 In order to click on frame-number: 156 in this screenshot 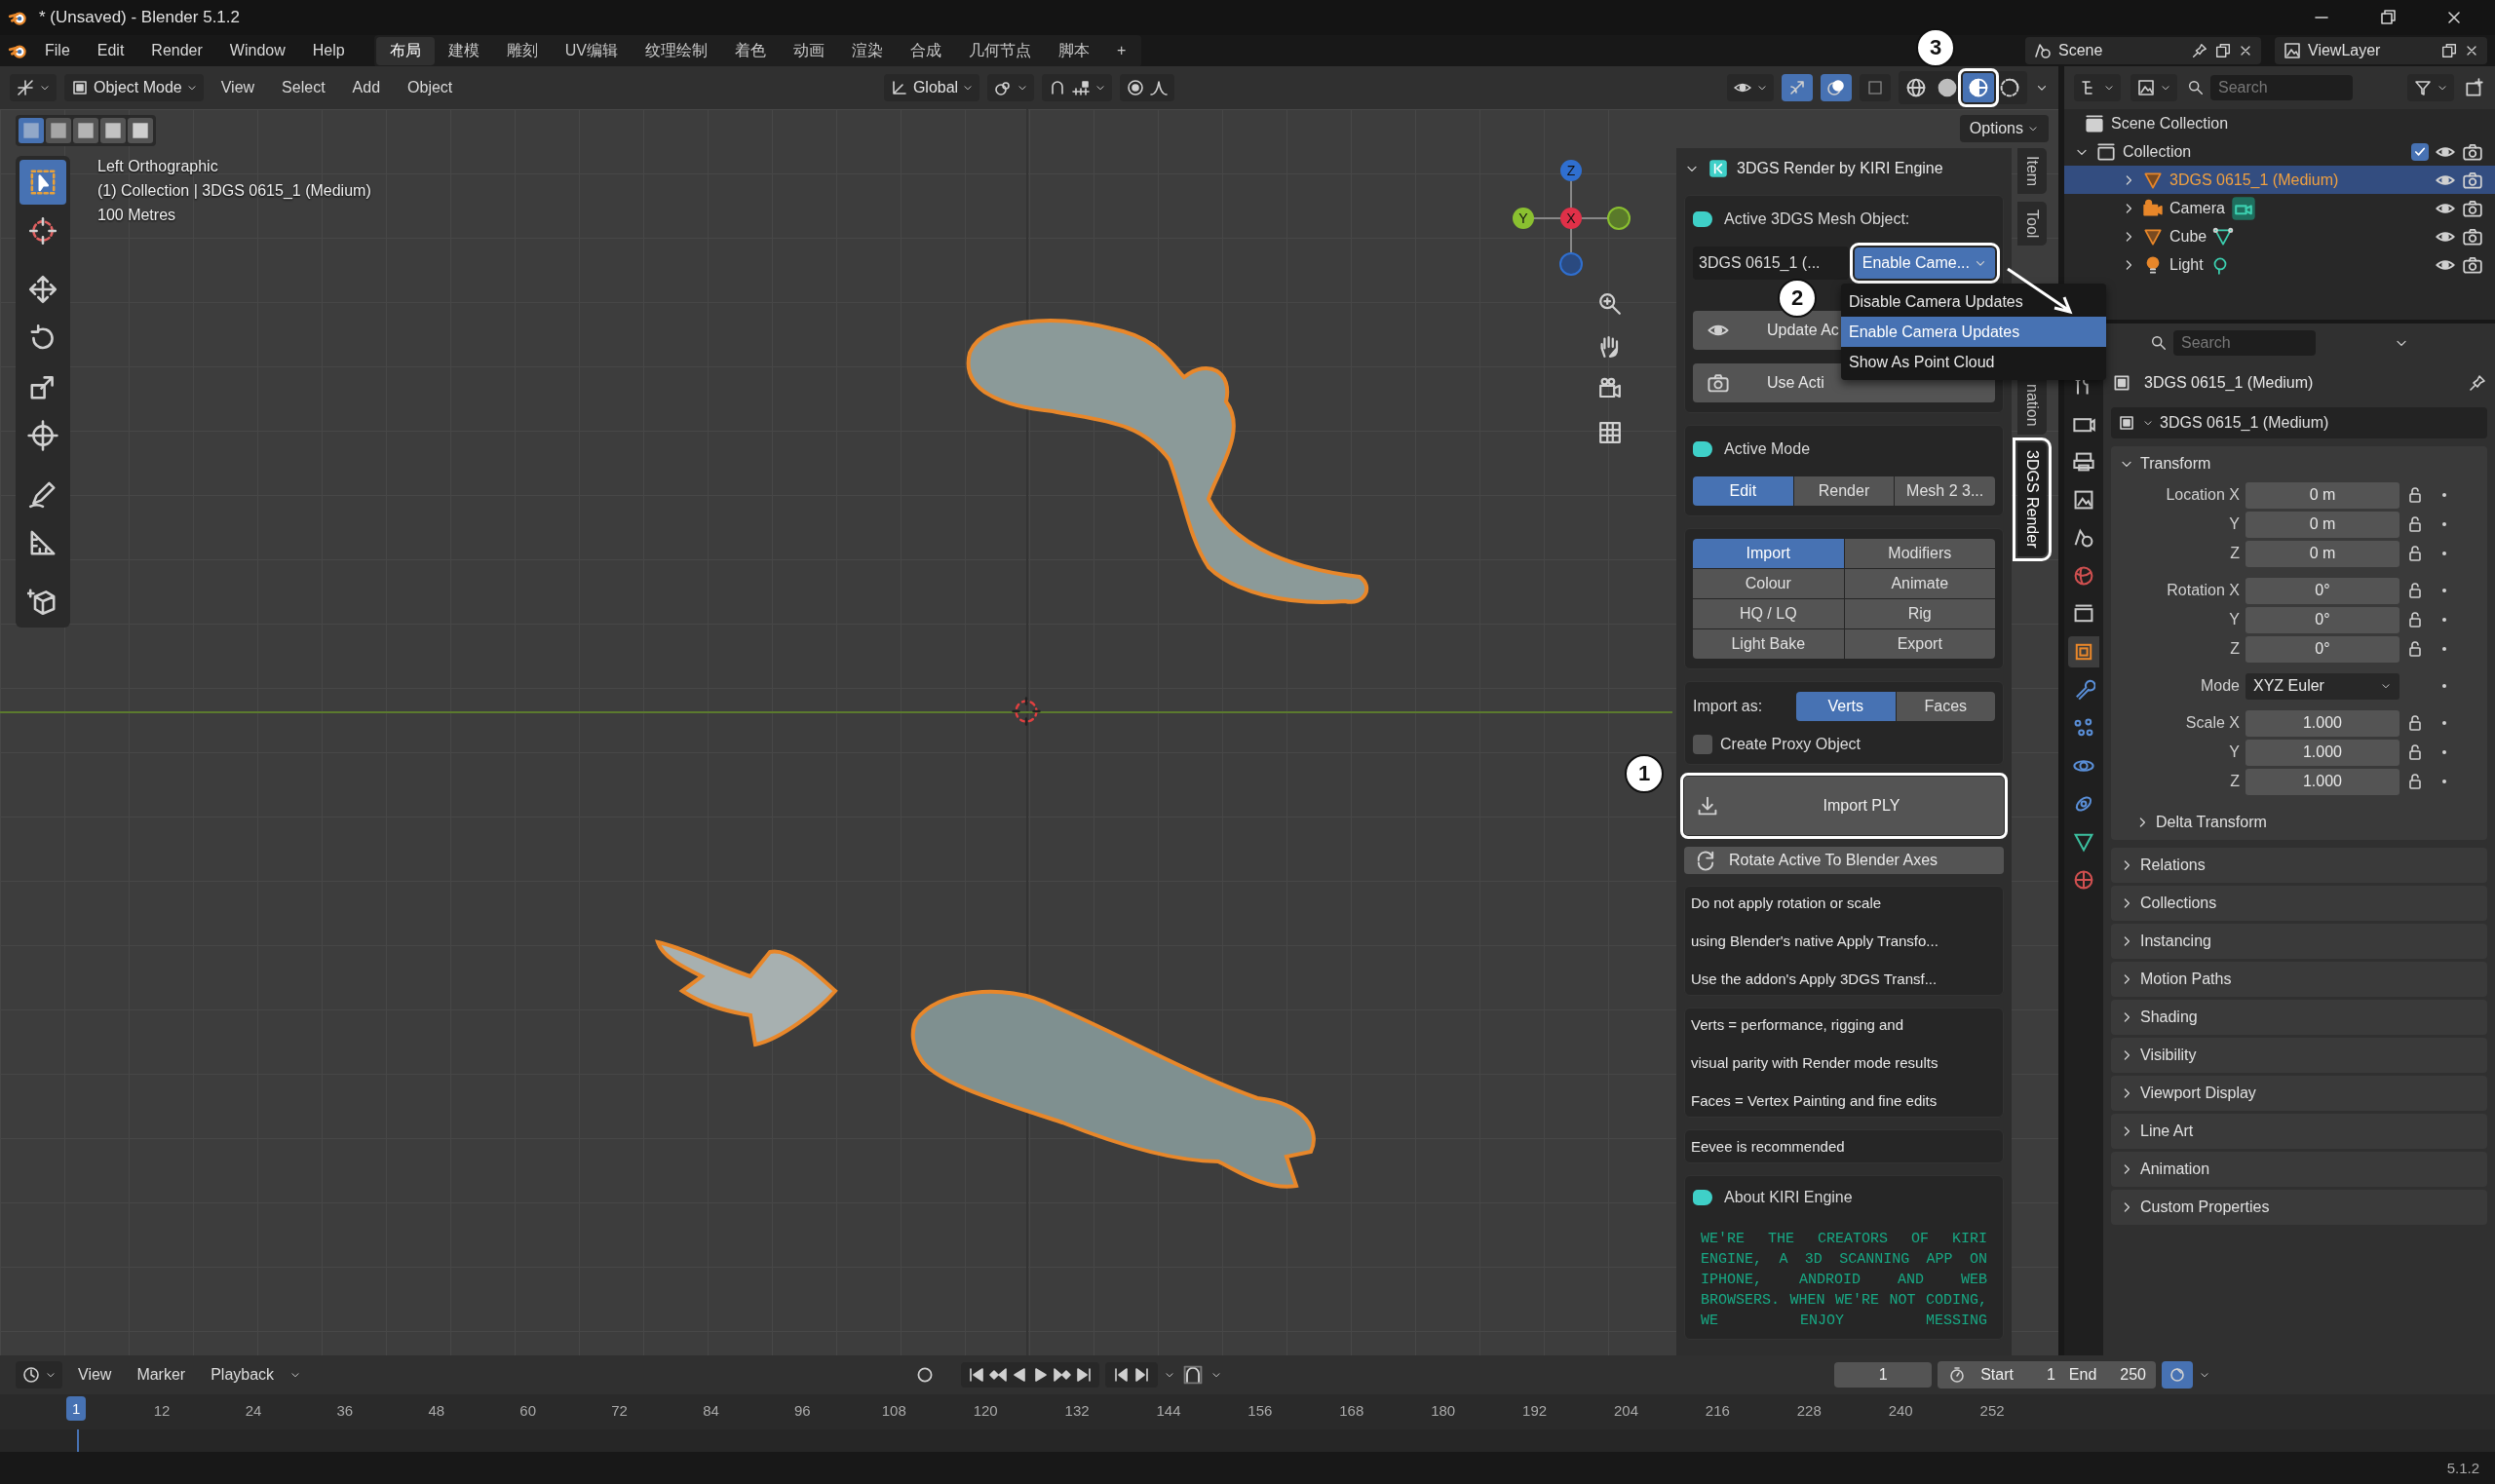, I will do `click(1260, 1410)`.